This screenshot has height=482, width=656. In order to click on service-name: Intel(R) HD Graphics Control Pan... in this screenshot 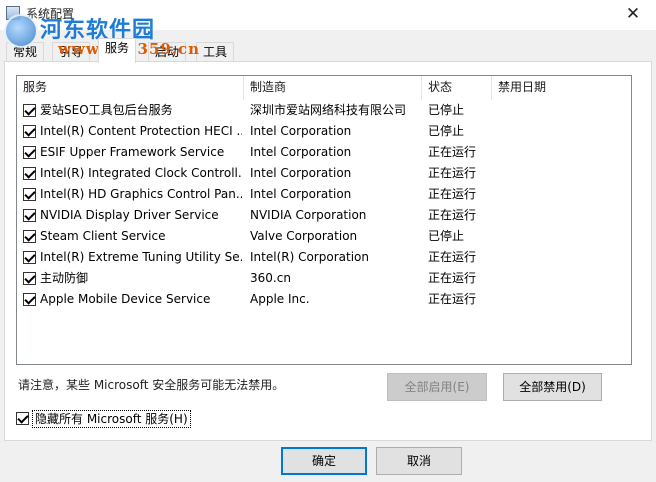, I will do `click(141, 194)`.